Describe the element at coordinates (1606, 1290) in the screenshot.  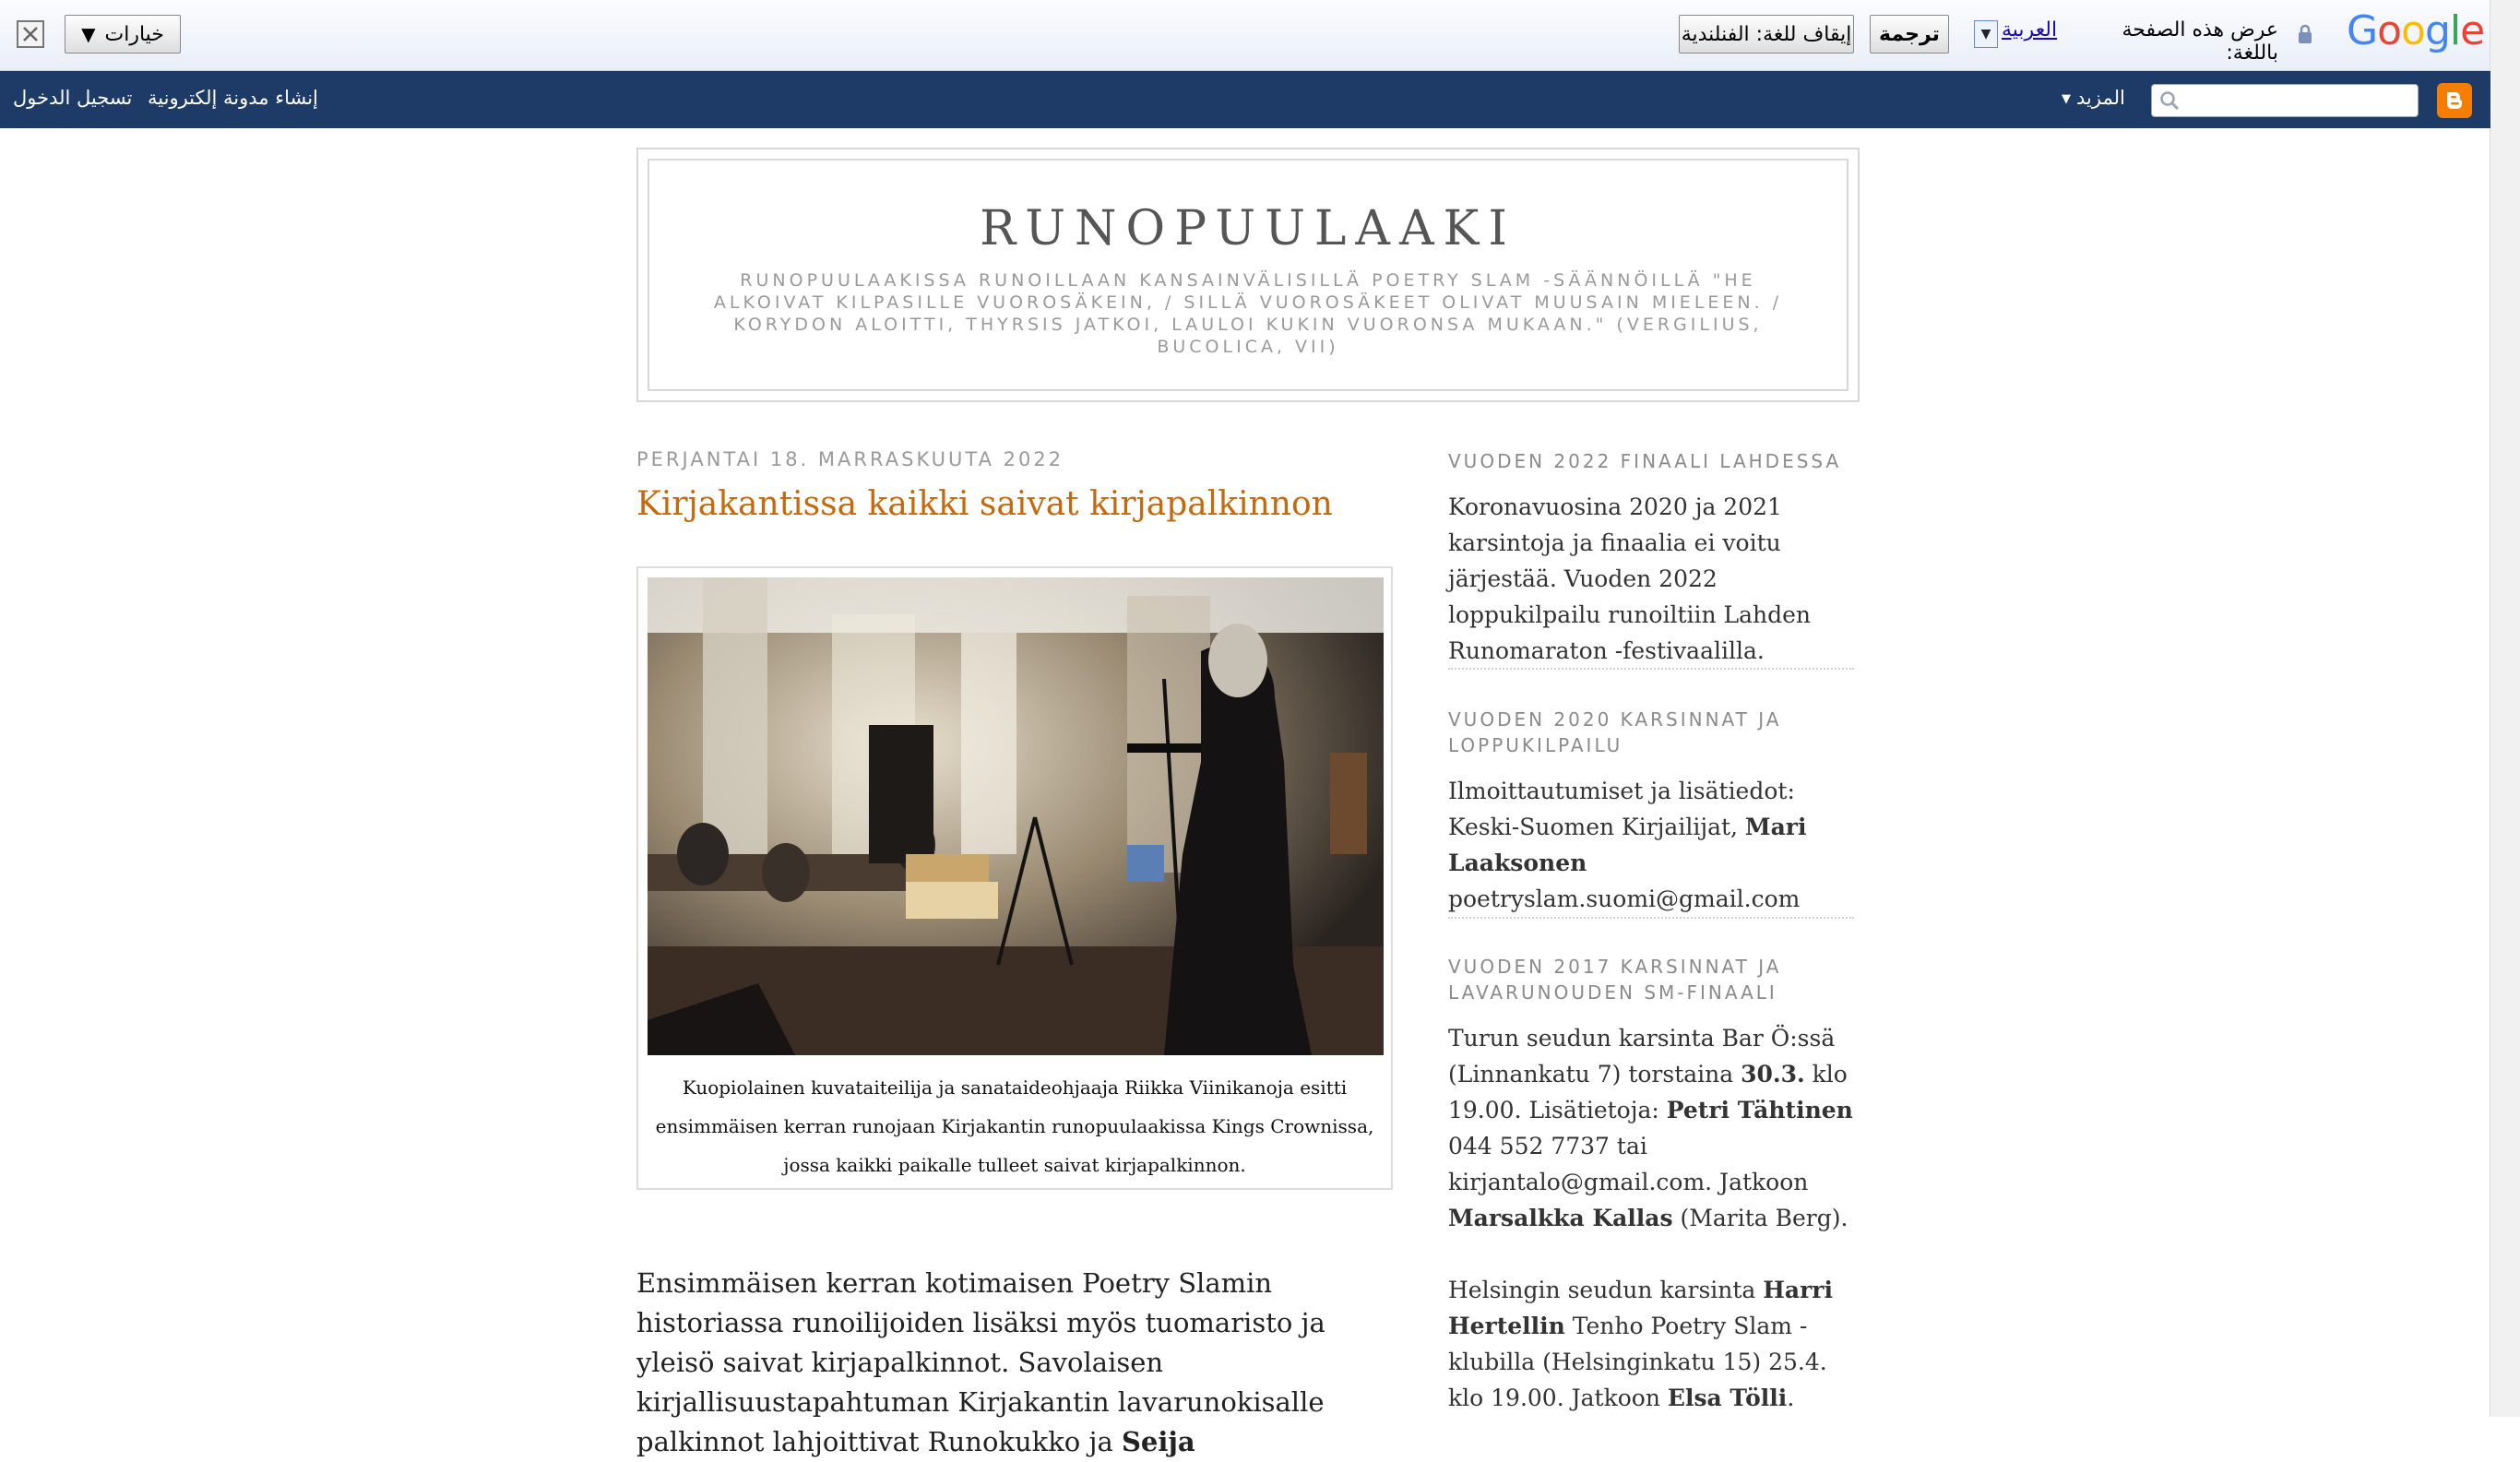
I see `text-part: Helsingin seudun karsinta` at that location.